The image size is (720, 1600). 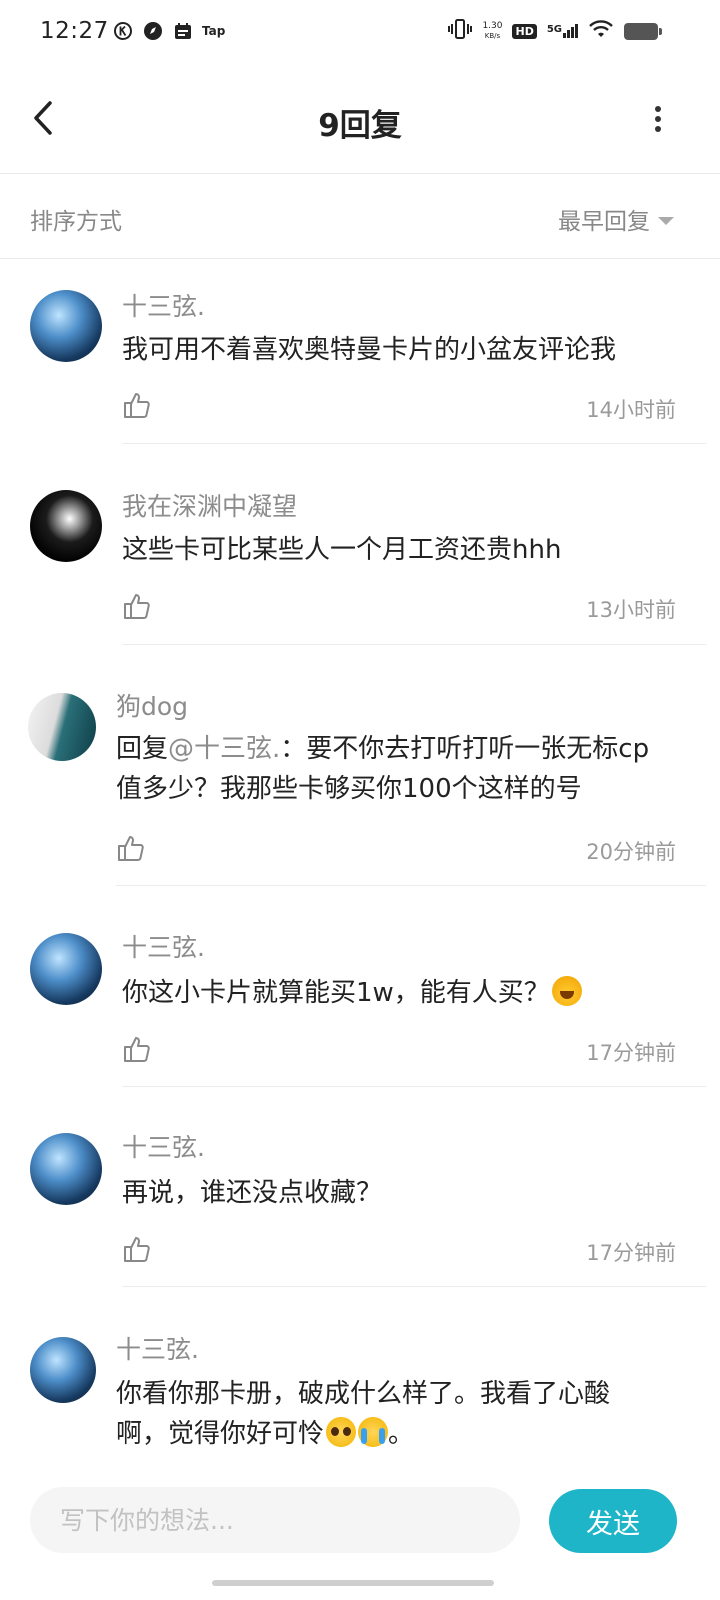 I want to click on reply-time: 14小时前, so click(x=631, y=410).